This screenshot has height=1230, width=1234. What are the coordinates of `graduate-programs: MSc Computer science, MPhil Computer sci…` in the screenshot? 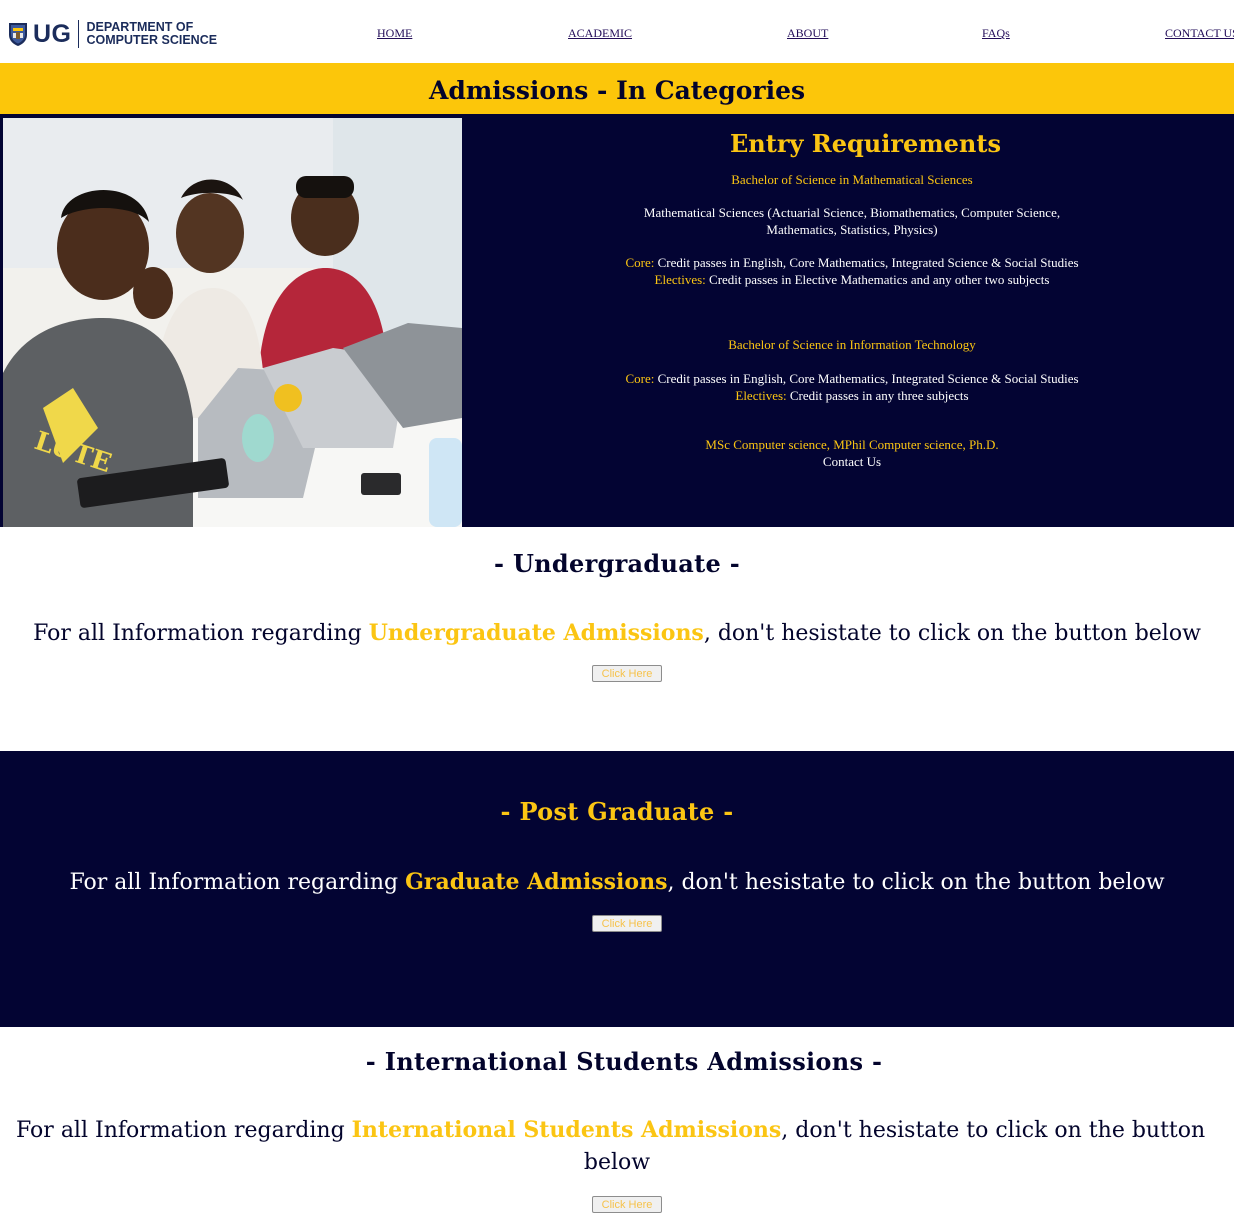 It's located at (852, 444).